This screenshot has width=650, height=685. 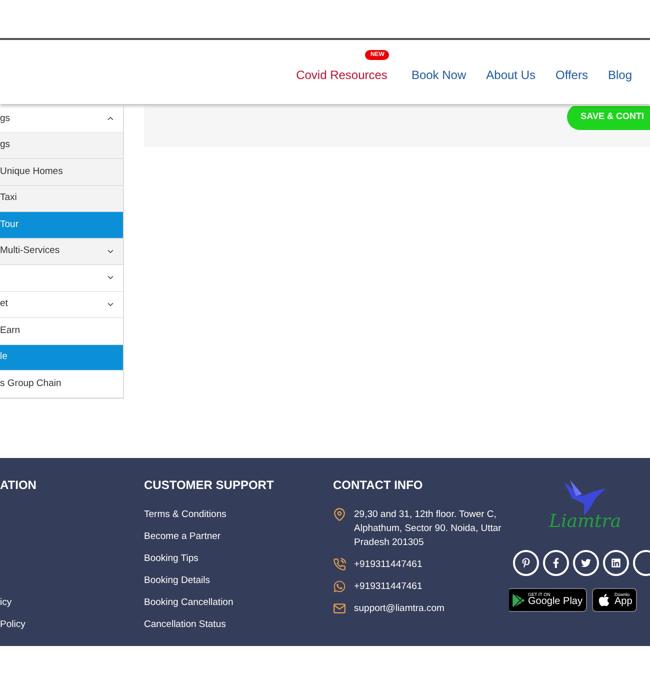 What do you see at coordinates (604, 600) in the screenshot?
I see `apple-icon` at bounding box center [604, 600].